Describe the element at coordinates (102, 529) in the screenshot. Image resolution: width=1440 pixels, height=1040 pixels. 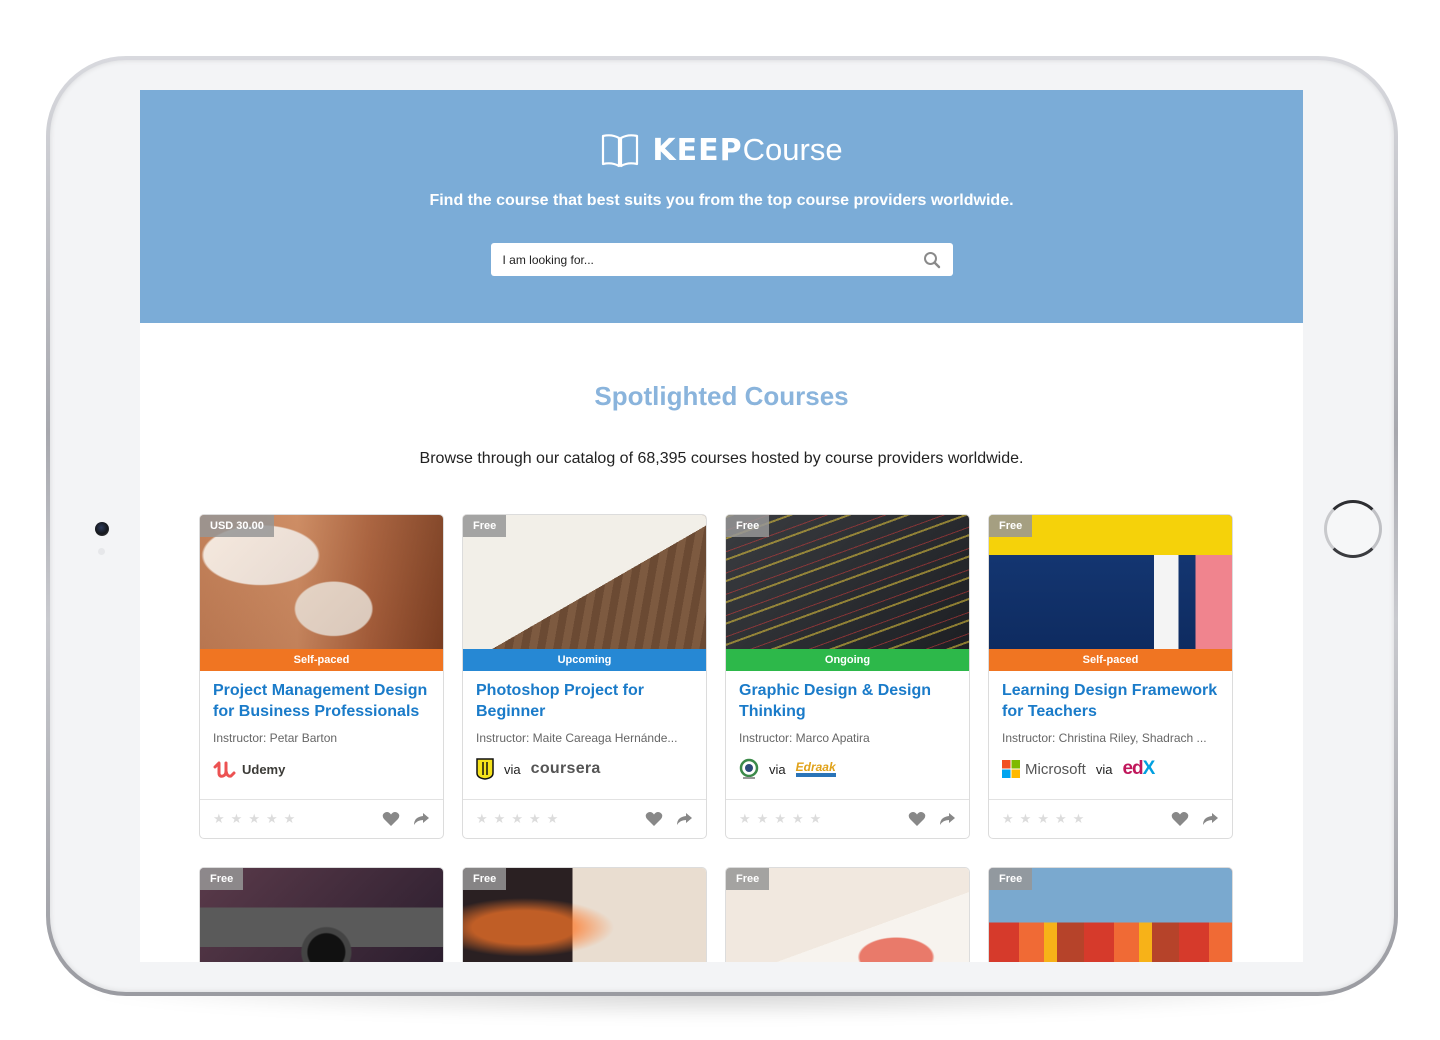
I see `front-camera` at that location.